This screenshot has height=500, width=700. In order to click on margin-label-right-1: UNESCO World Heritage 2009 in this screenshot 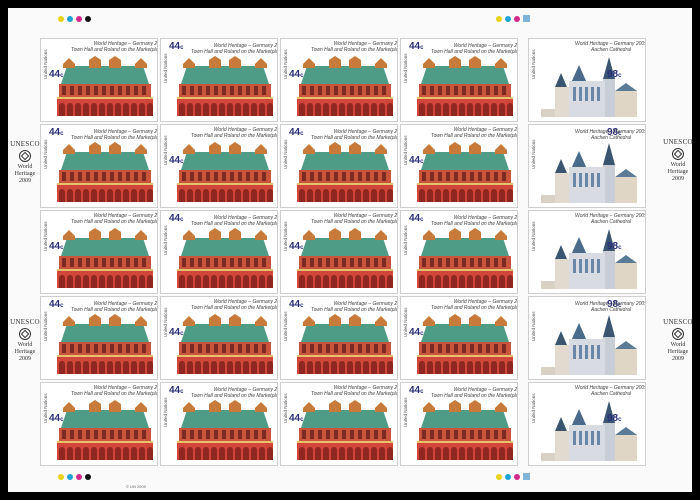, I will do `click(678, 160)`.